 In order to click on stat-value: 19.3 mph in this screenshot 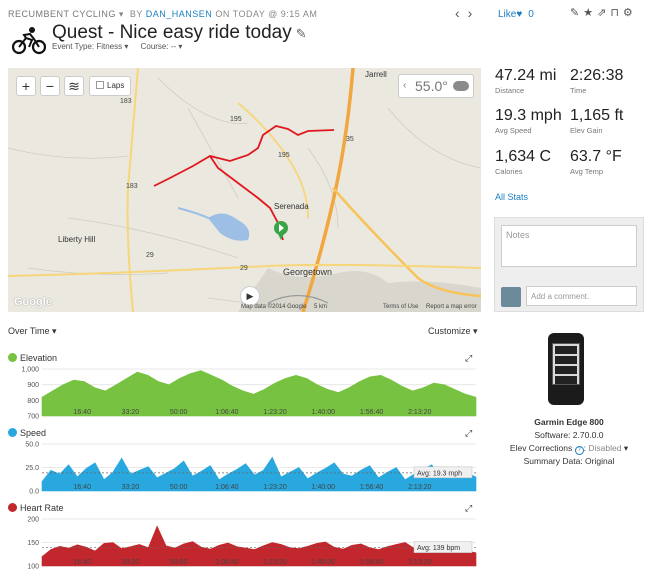, I will do `click(528, 115)`.